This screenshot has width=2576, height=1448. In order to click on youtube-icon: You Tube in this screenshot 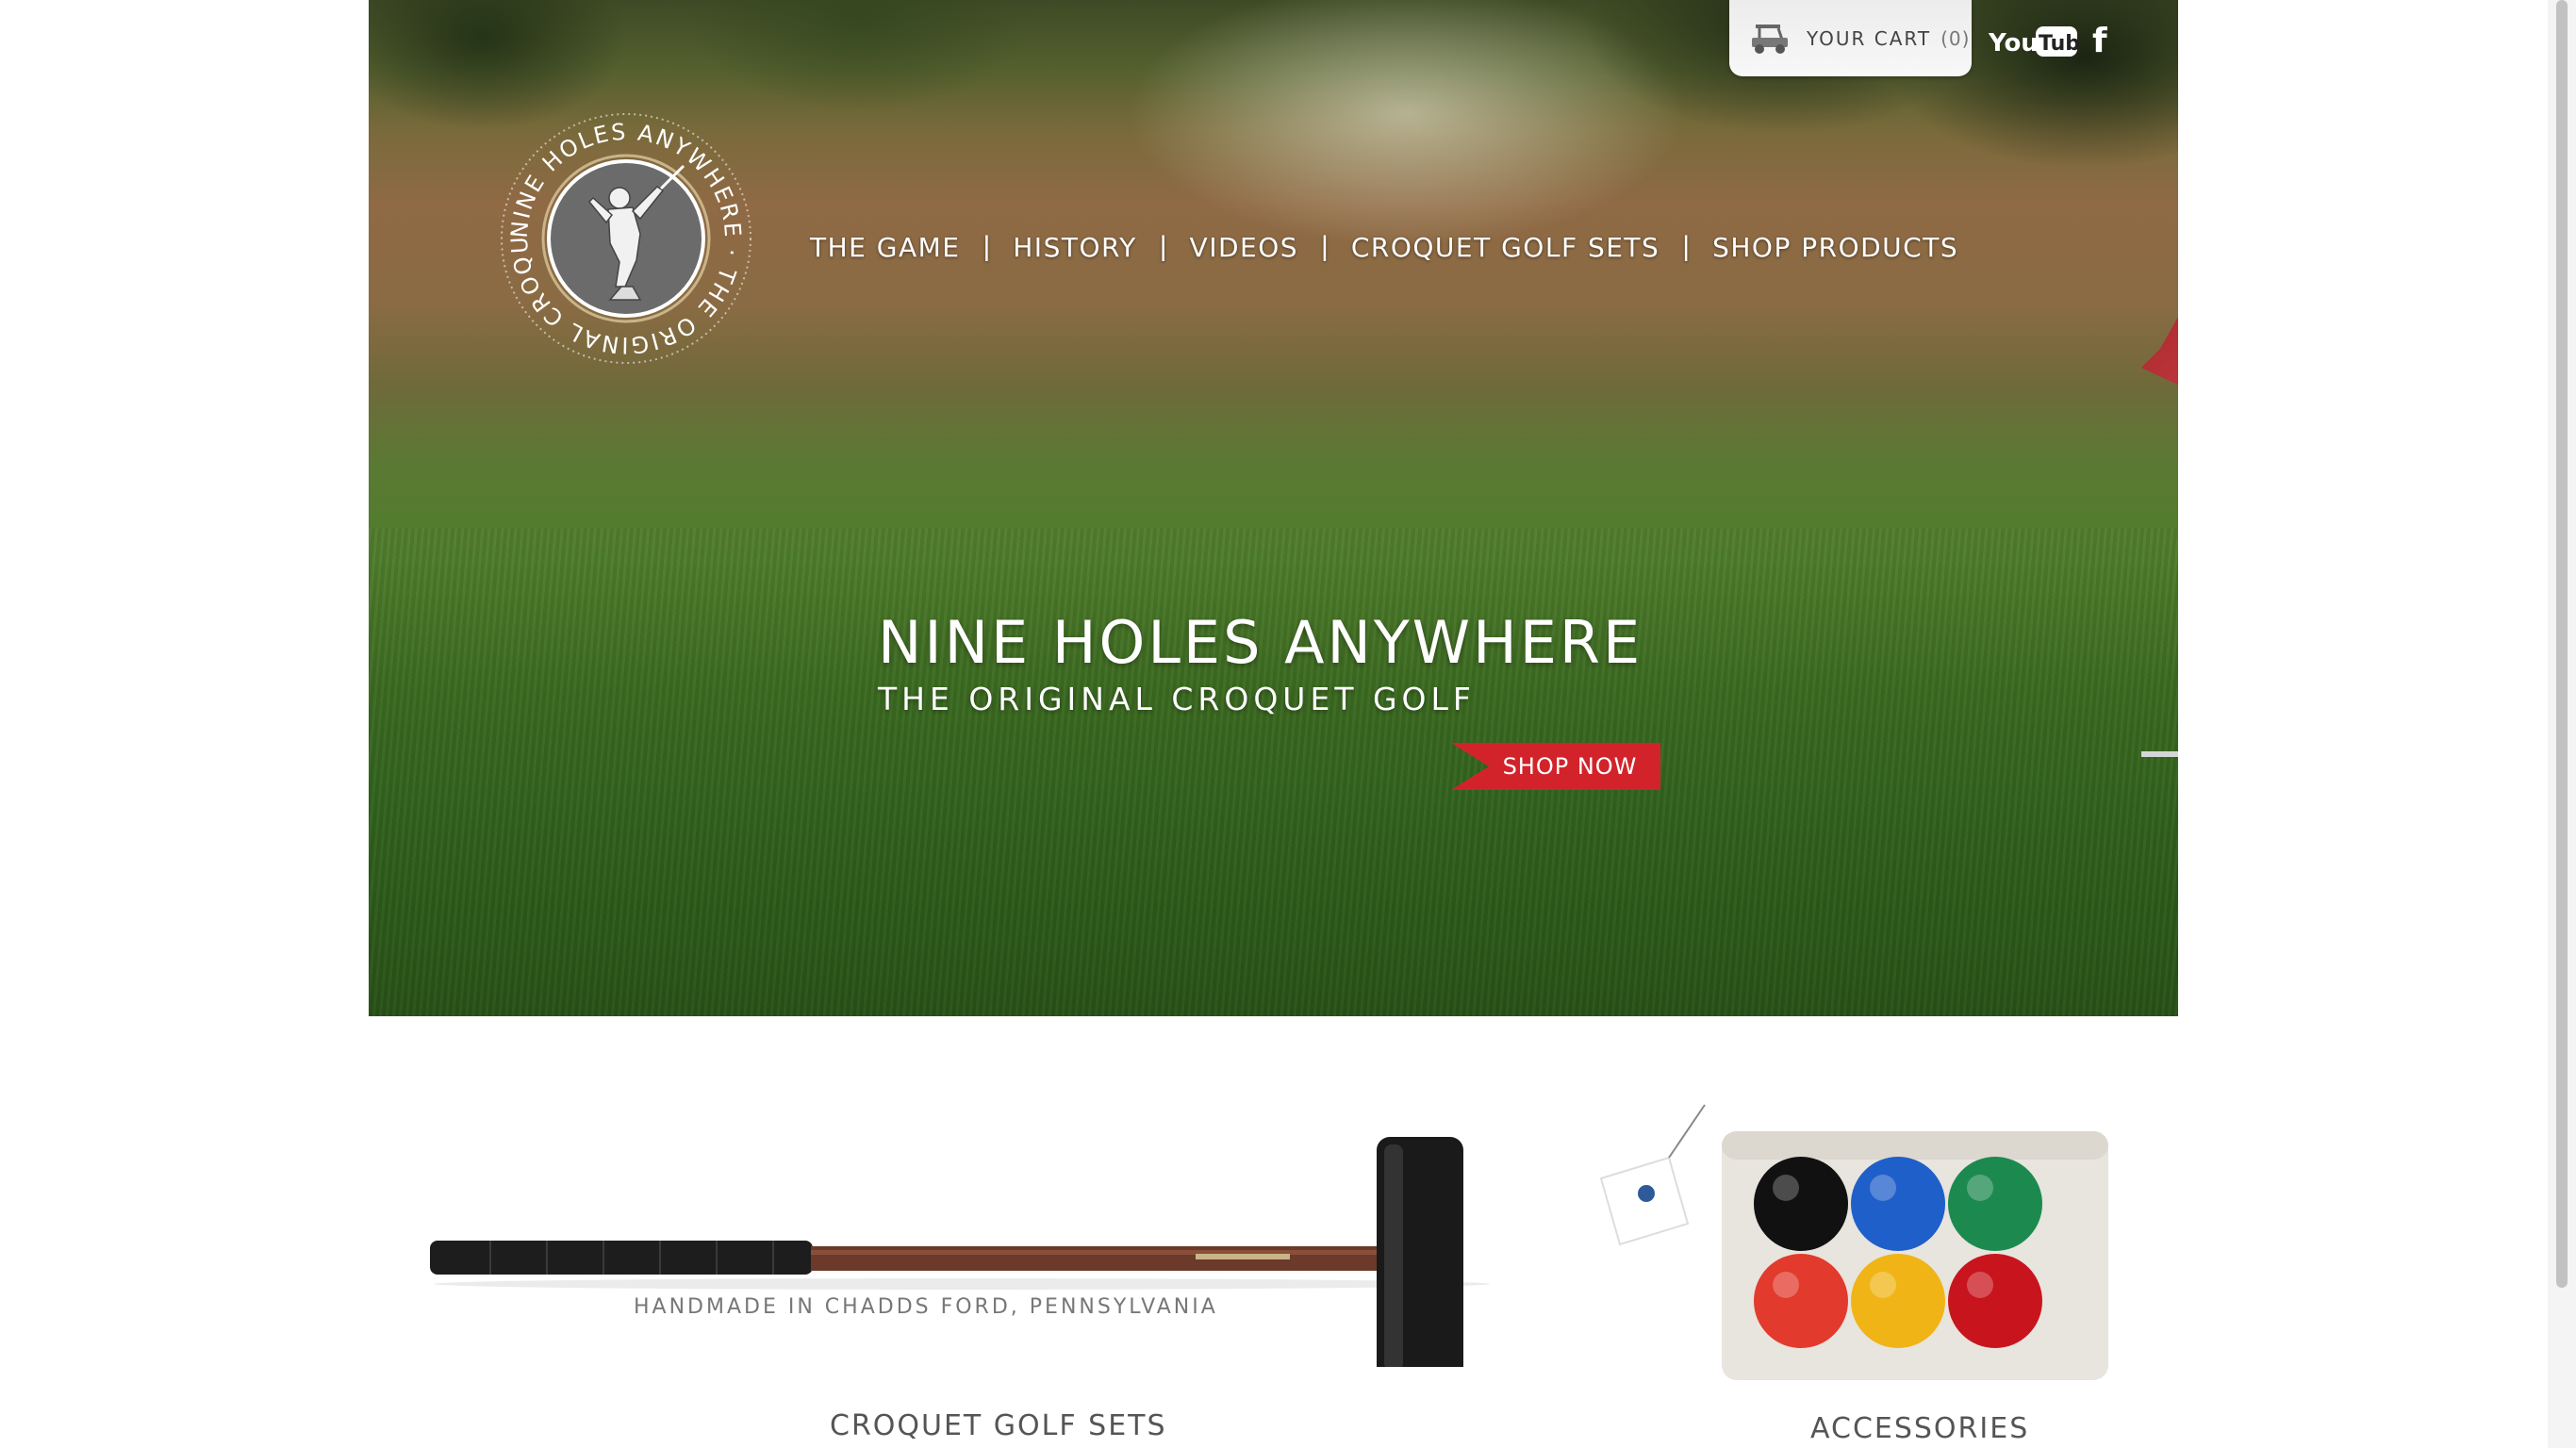, I will do `click(2034, 41)`.